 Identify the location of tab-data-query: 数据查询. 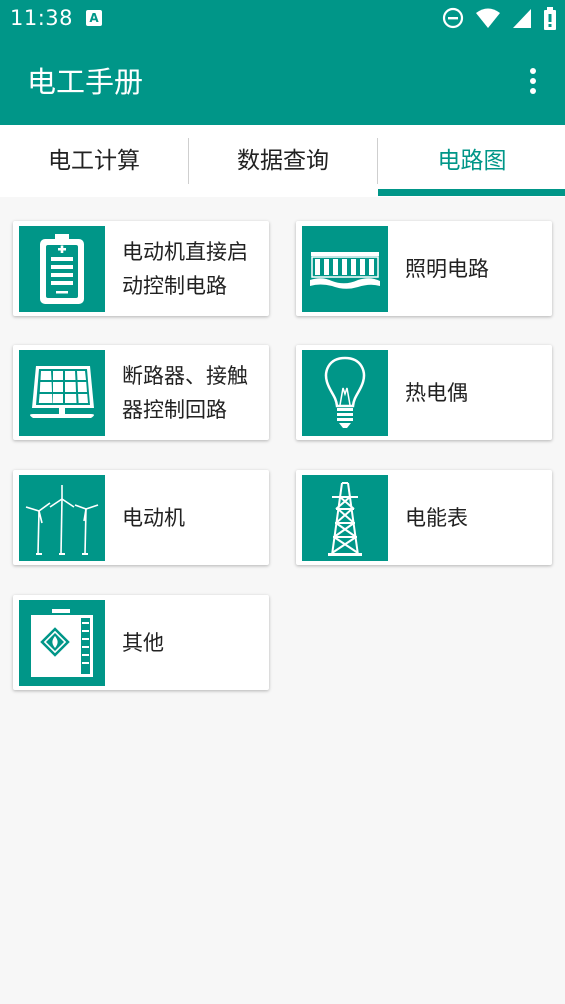
(283, 161).